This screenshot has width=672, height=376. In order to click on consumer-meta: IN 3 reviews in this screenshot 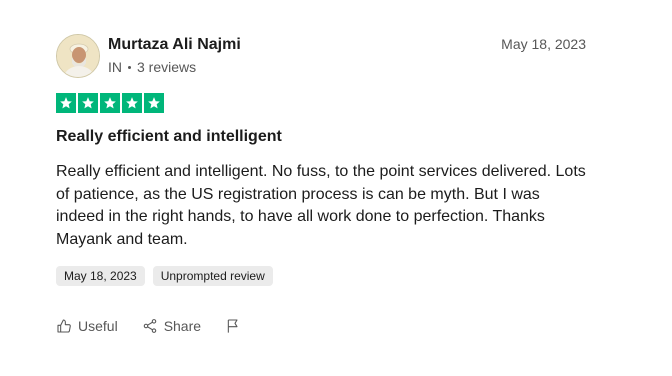, I will do `click(174, 67)`.